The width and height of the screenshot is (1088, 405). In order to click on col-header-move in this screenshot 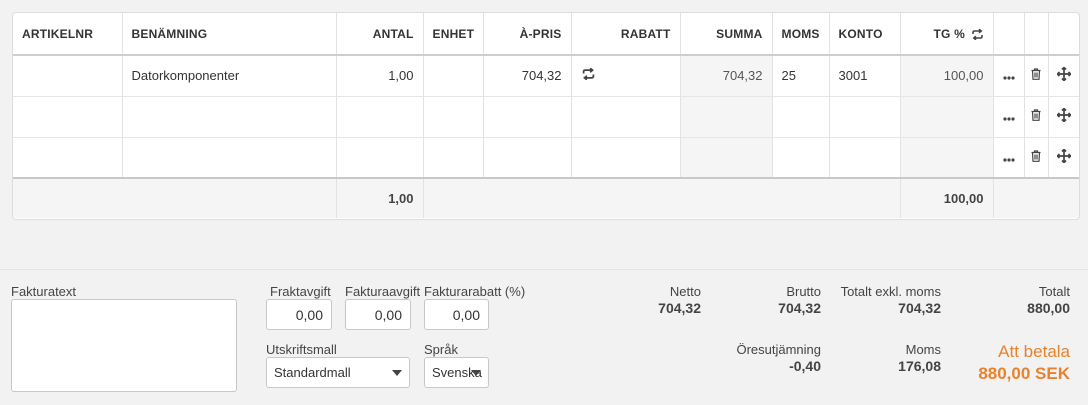, I will do `click(1063, 34)`.